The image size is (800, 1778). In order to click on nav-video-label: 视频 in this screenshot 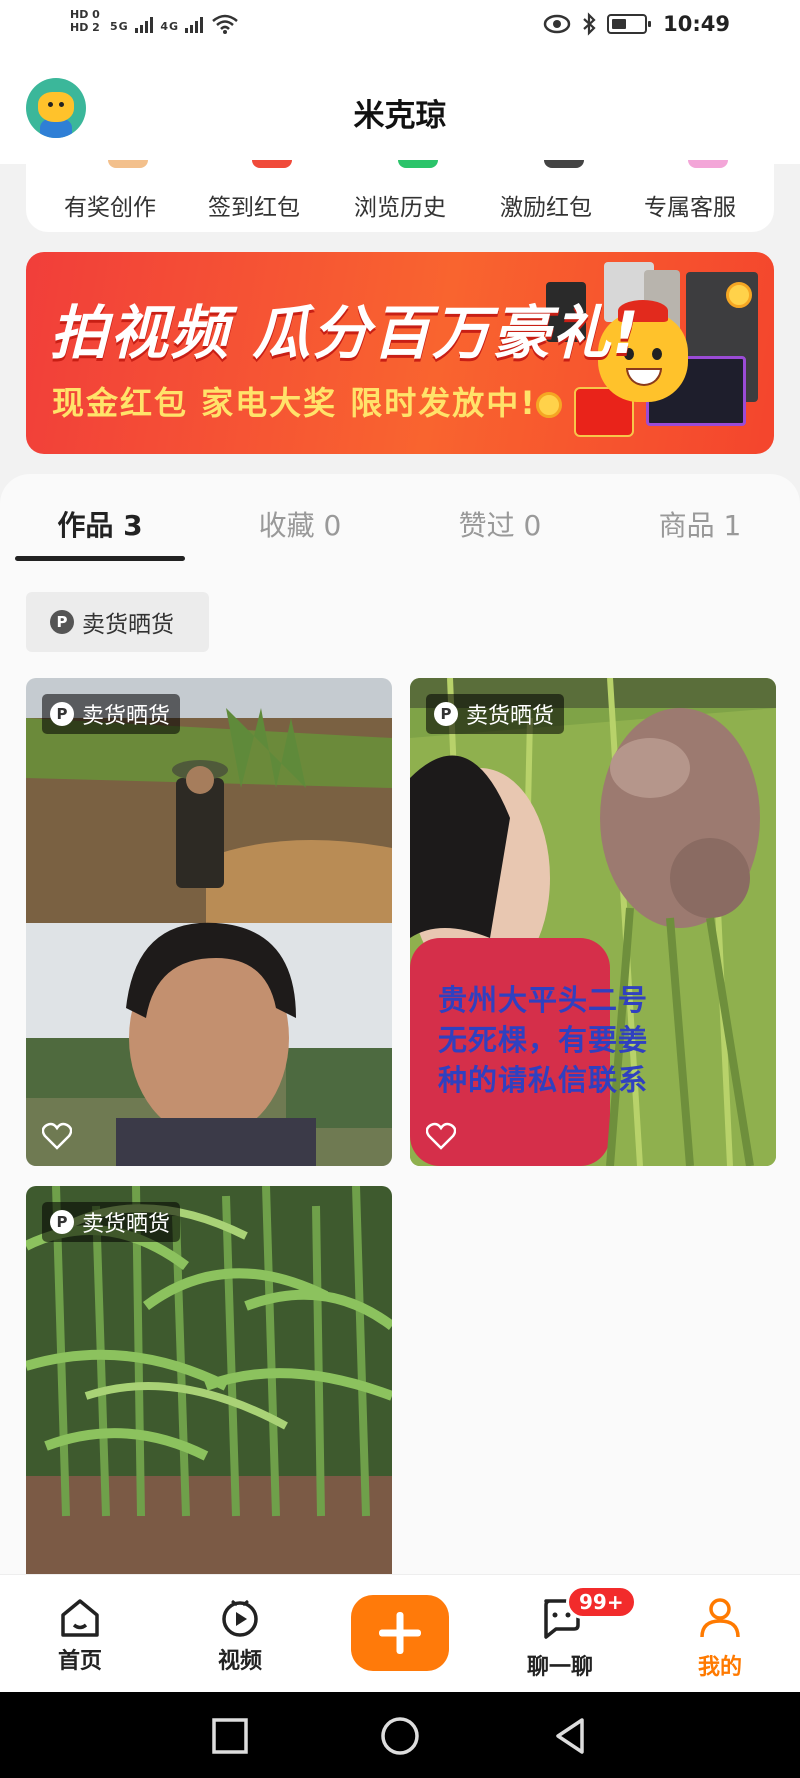, I will do `click(239, 1661)`.